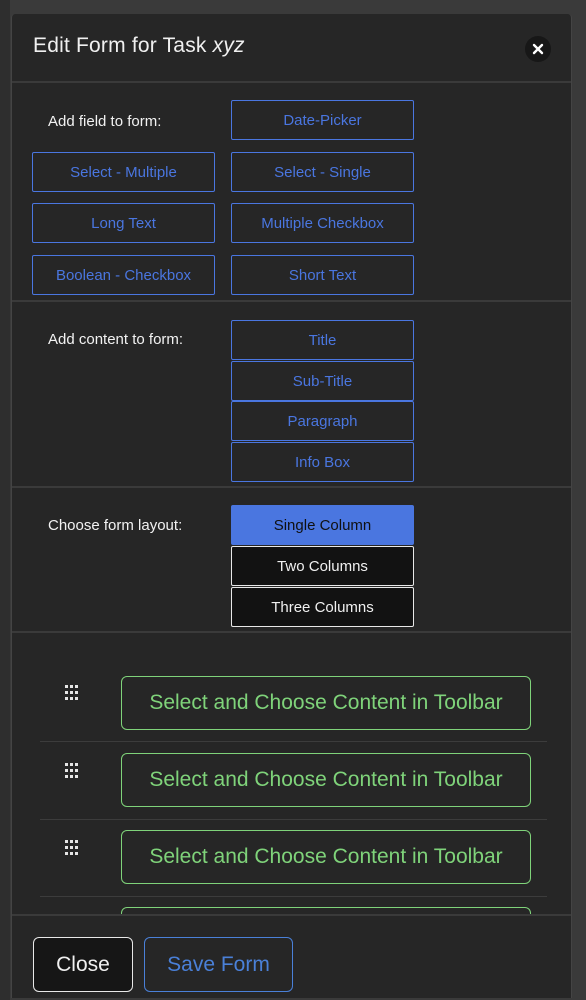 Image resolution: width=586 pixels, height=1000 pixels. I want to click on short-text-button: Short Text, so click(322, 275).